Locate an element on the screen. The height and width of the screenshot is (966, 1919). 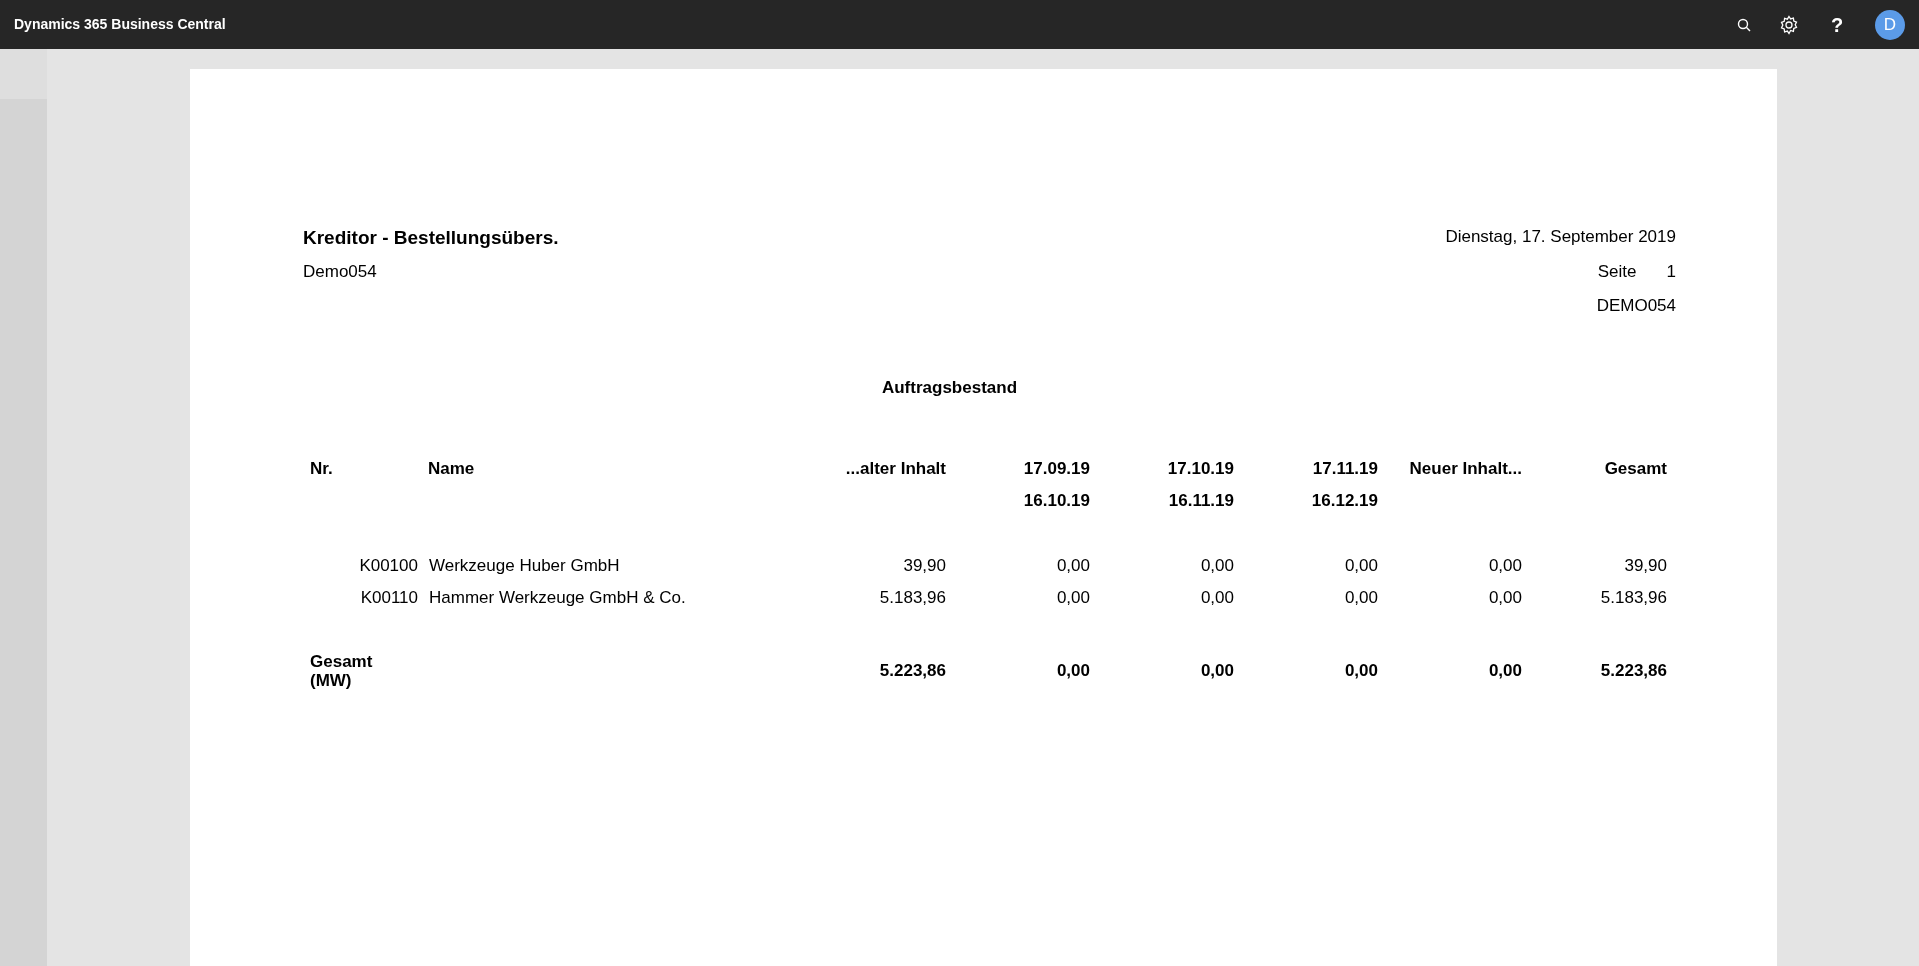
table-cell-text: K00110 is located at coordinates (389, 598).